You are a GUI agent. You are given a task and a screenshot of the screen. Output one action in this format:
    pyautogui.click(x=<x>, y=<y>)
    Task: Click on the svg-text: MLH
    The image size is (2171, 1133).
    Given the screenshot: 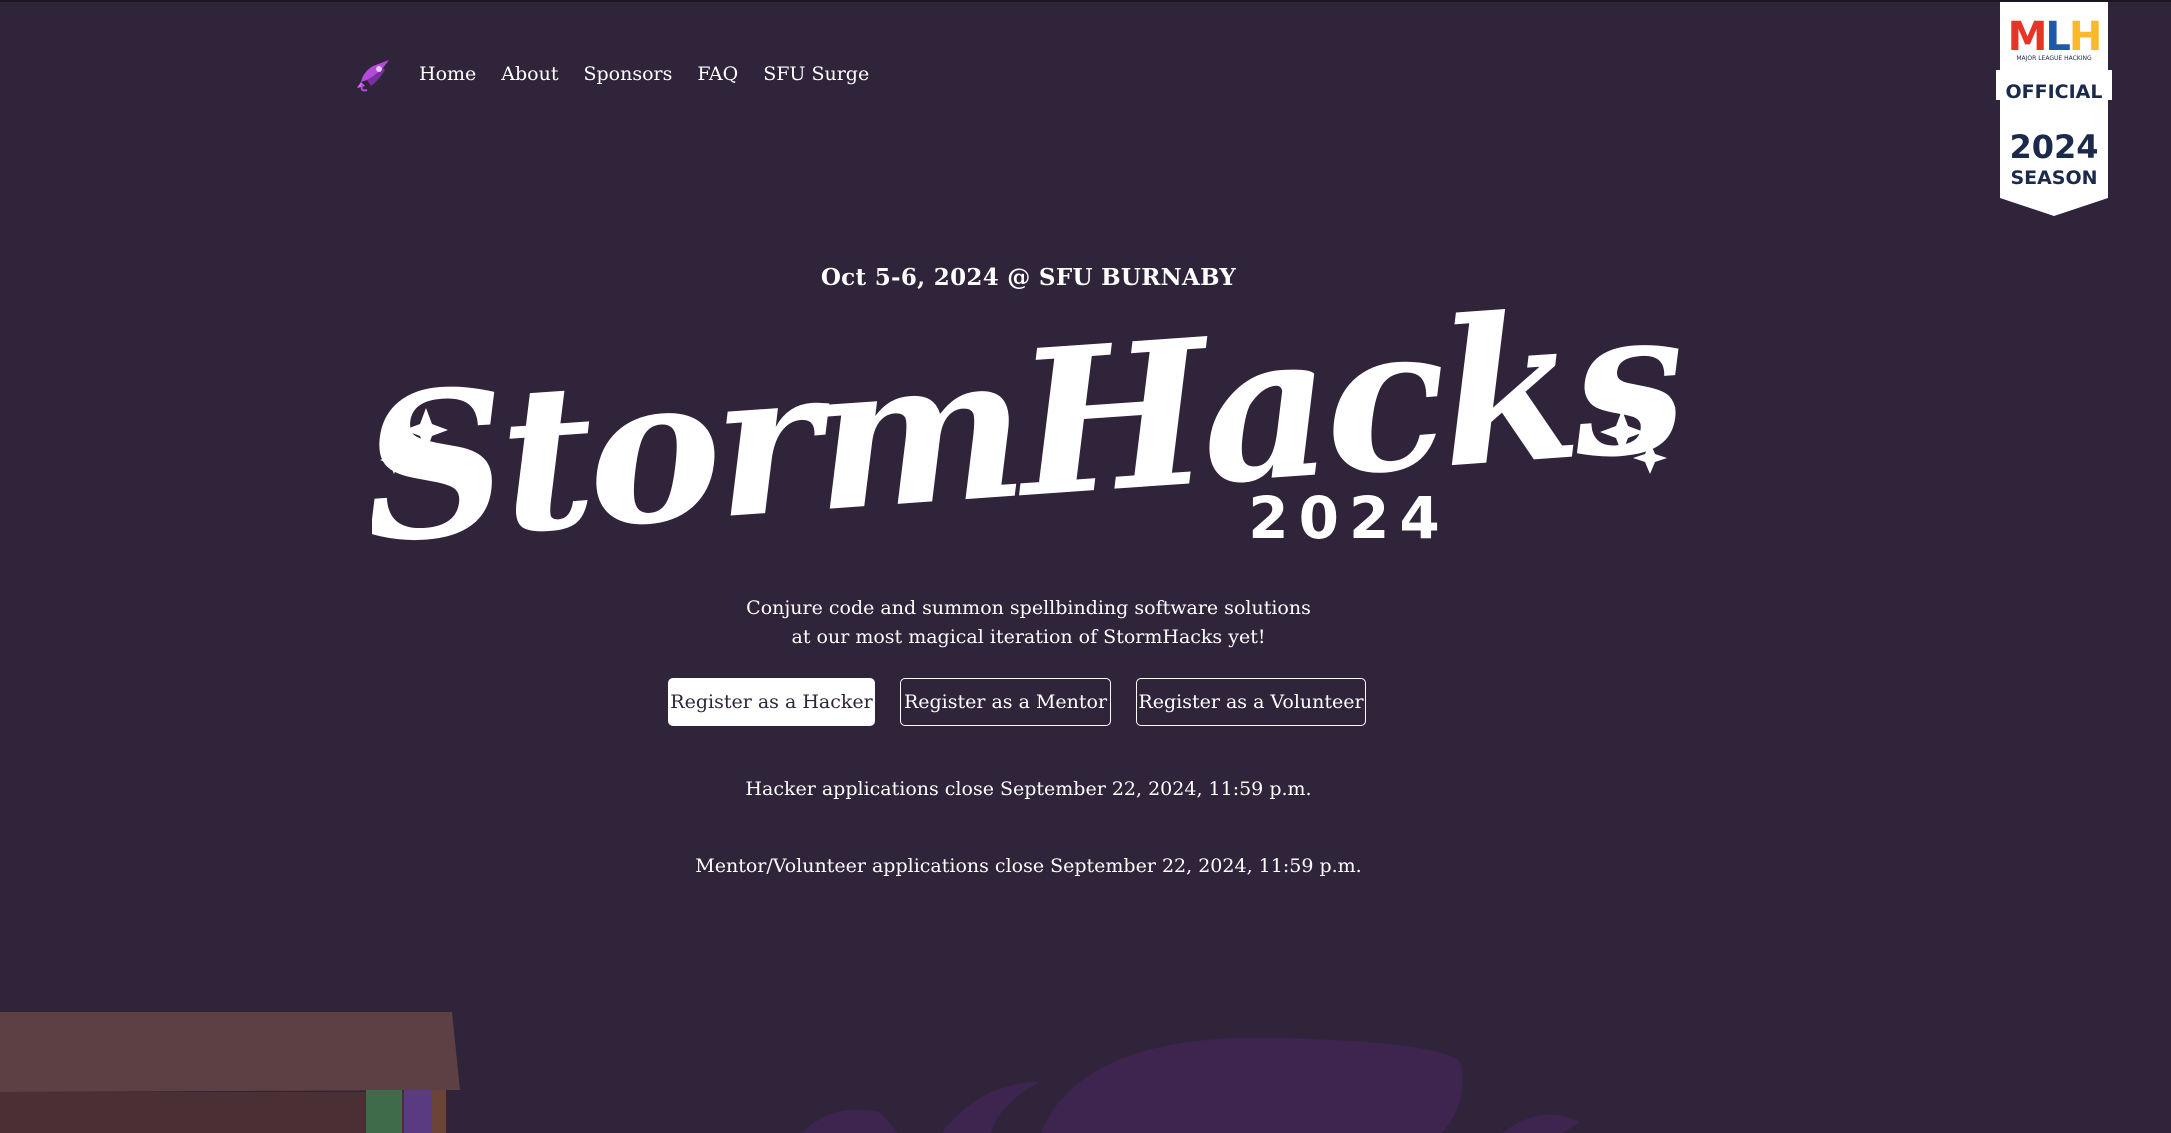 What is the action you would take?
    pyautogui.click(x=2054, y=37)
    